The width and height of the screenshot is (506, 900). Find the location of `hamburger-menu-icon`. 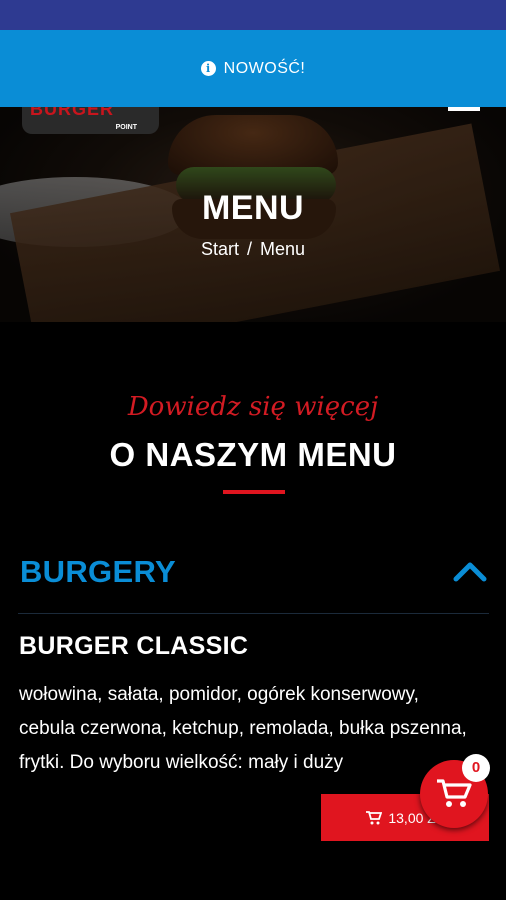

hamburger-menu-icon is located at coordinates (464, 109).